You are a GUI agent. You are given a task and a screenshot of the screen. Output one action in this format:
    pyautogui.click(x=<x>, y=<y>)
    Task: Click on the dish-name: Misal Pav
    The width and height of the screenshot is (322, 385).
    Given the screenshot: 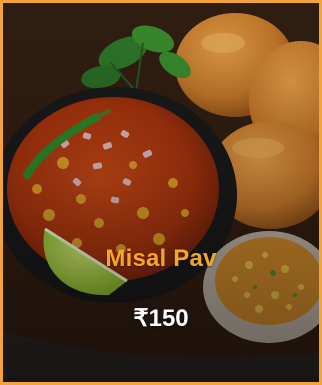 What is the action you would take?
    pyautogui.click(x=161, y=258)
    